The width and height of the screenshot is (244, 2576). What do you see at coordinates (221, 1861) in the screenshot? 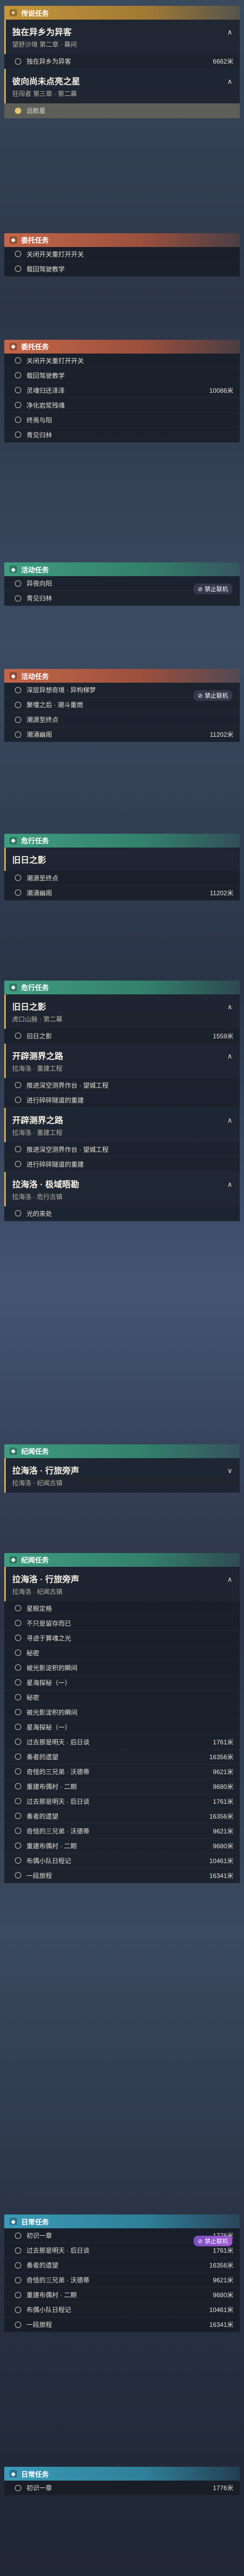
I see `step-distance: 10461米` at bounding box center [221, 1861].